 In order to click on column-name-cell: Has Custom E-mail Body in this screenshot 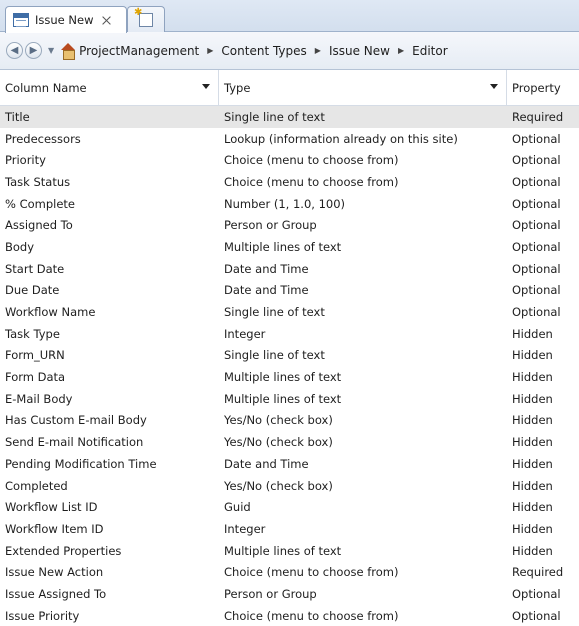, I will do `click(76, 420)`.